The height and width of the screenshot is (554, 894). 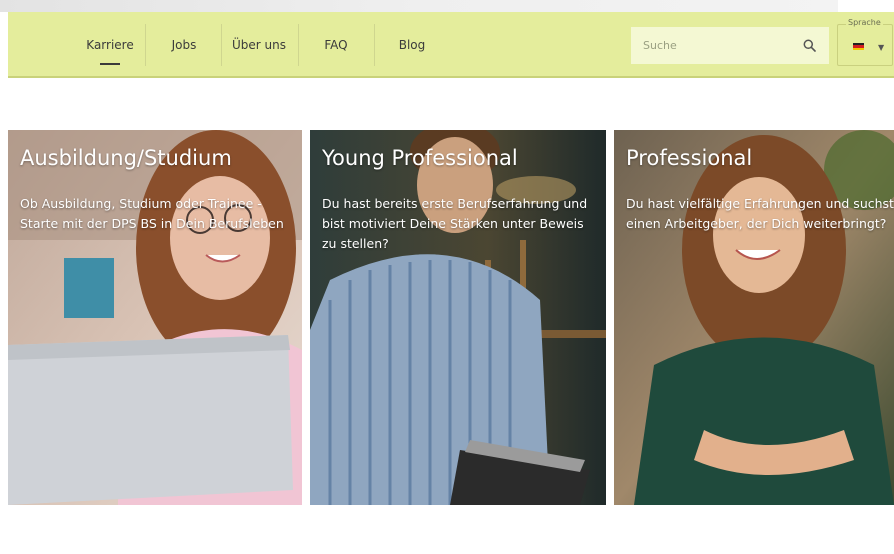 I want to click on language-selector: Sprache ▼, so click(x=865, y=42).